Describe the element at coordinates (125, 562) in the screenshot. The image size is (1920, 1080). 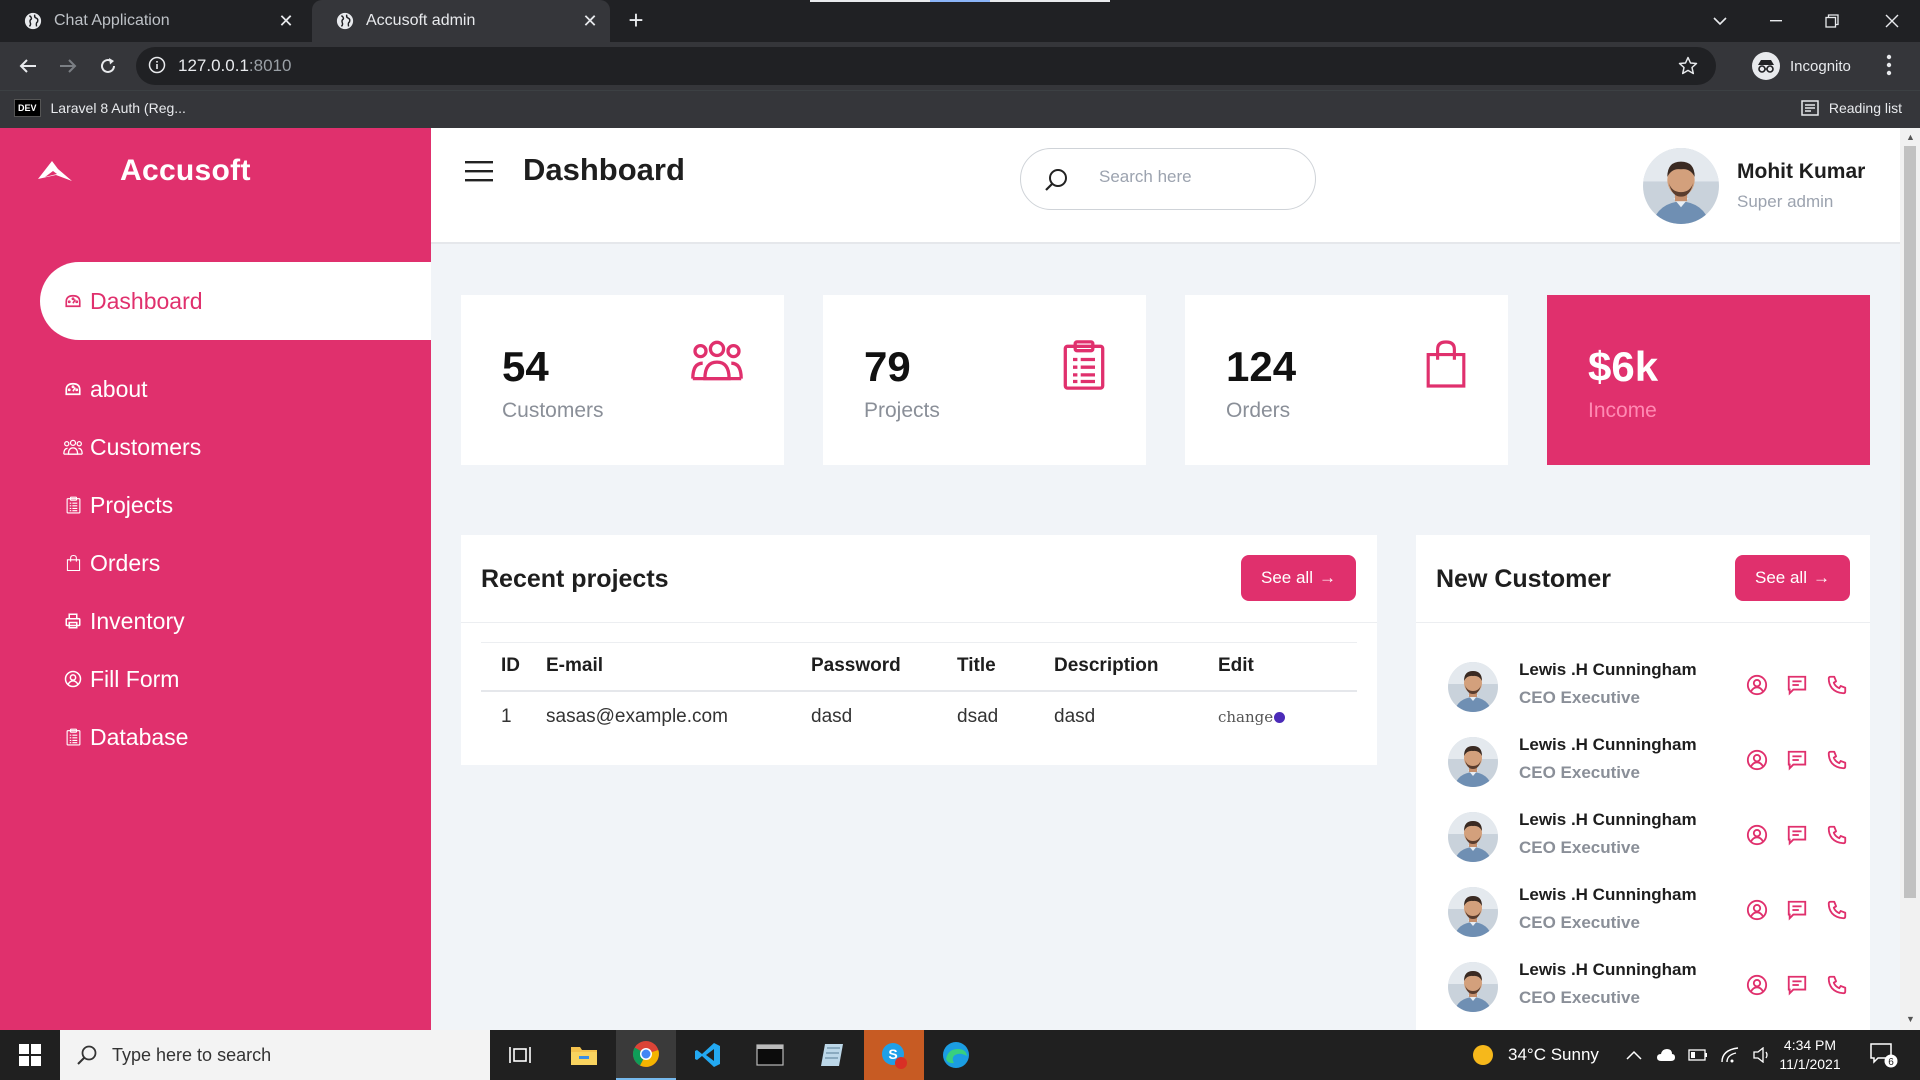
I see `sidebar-item-label: Orders` at that location.